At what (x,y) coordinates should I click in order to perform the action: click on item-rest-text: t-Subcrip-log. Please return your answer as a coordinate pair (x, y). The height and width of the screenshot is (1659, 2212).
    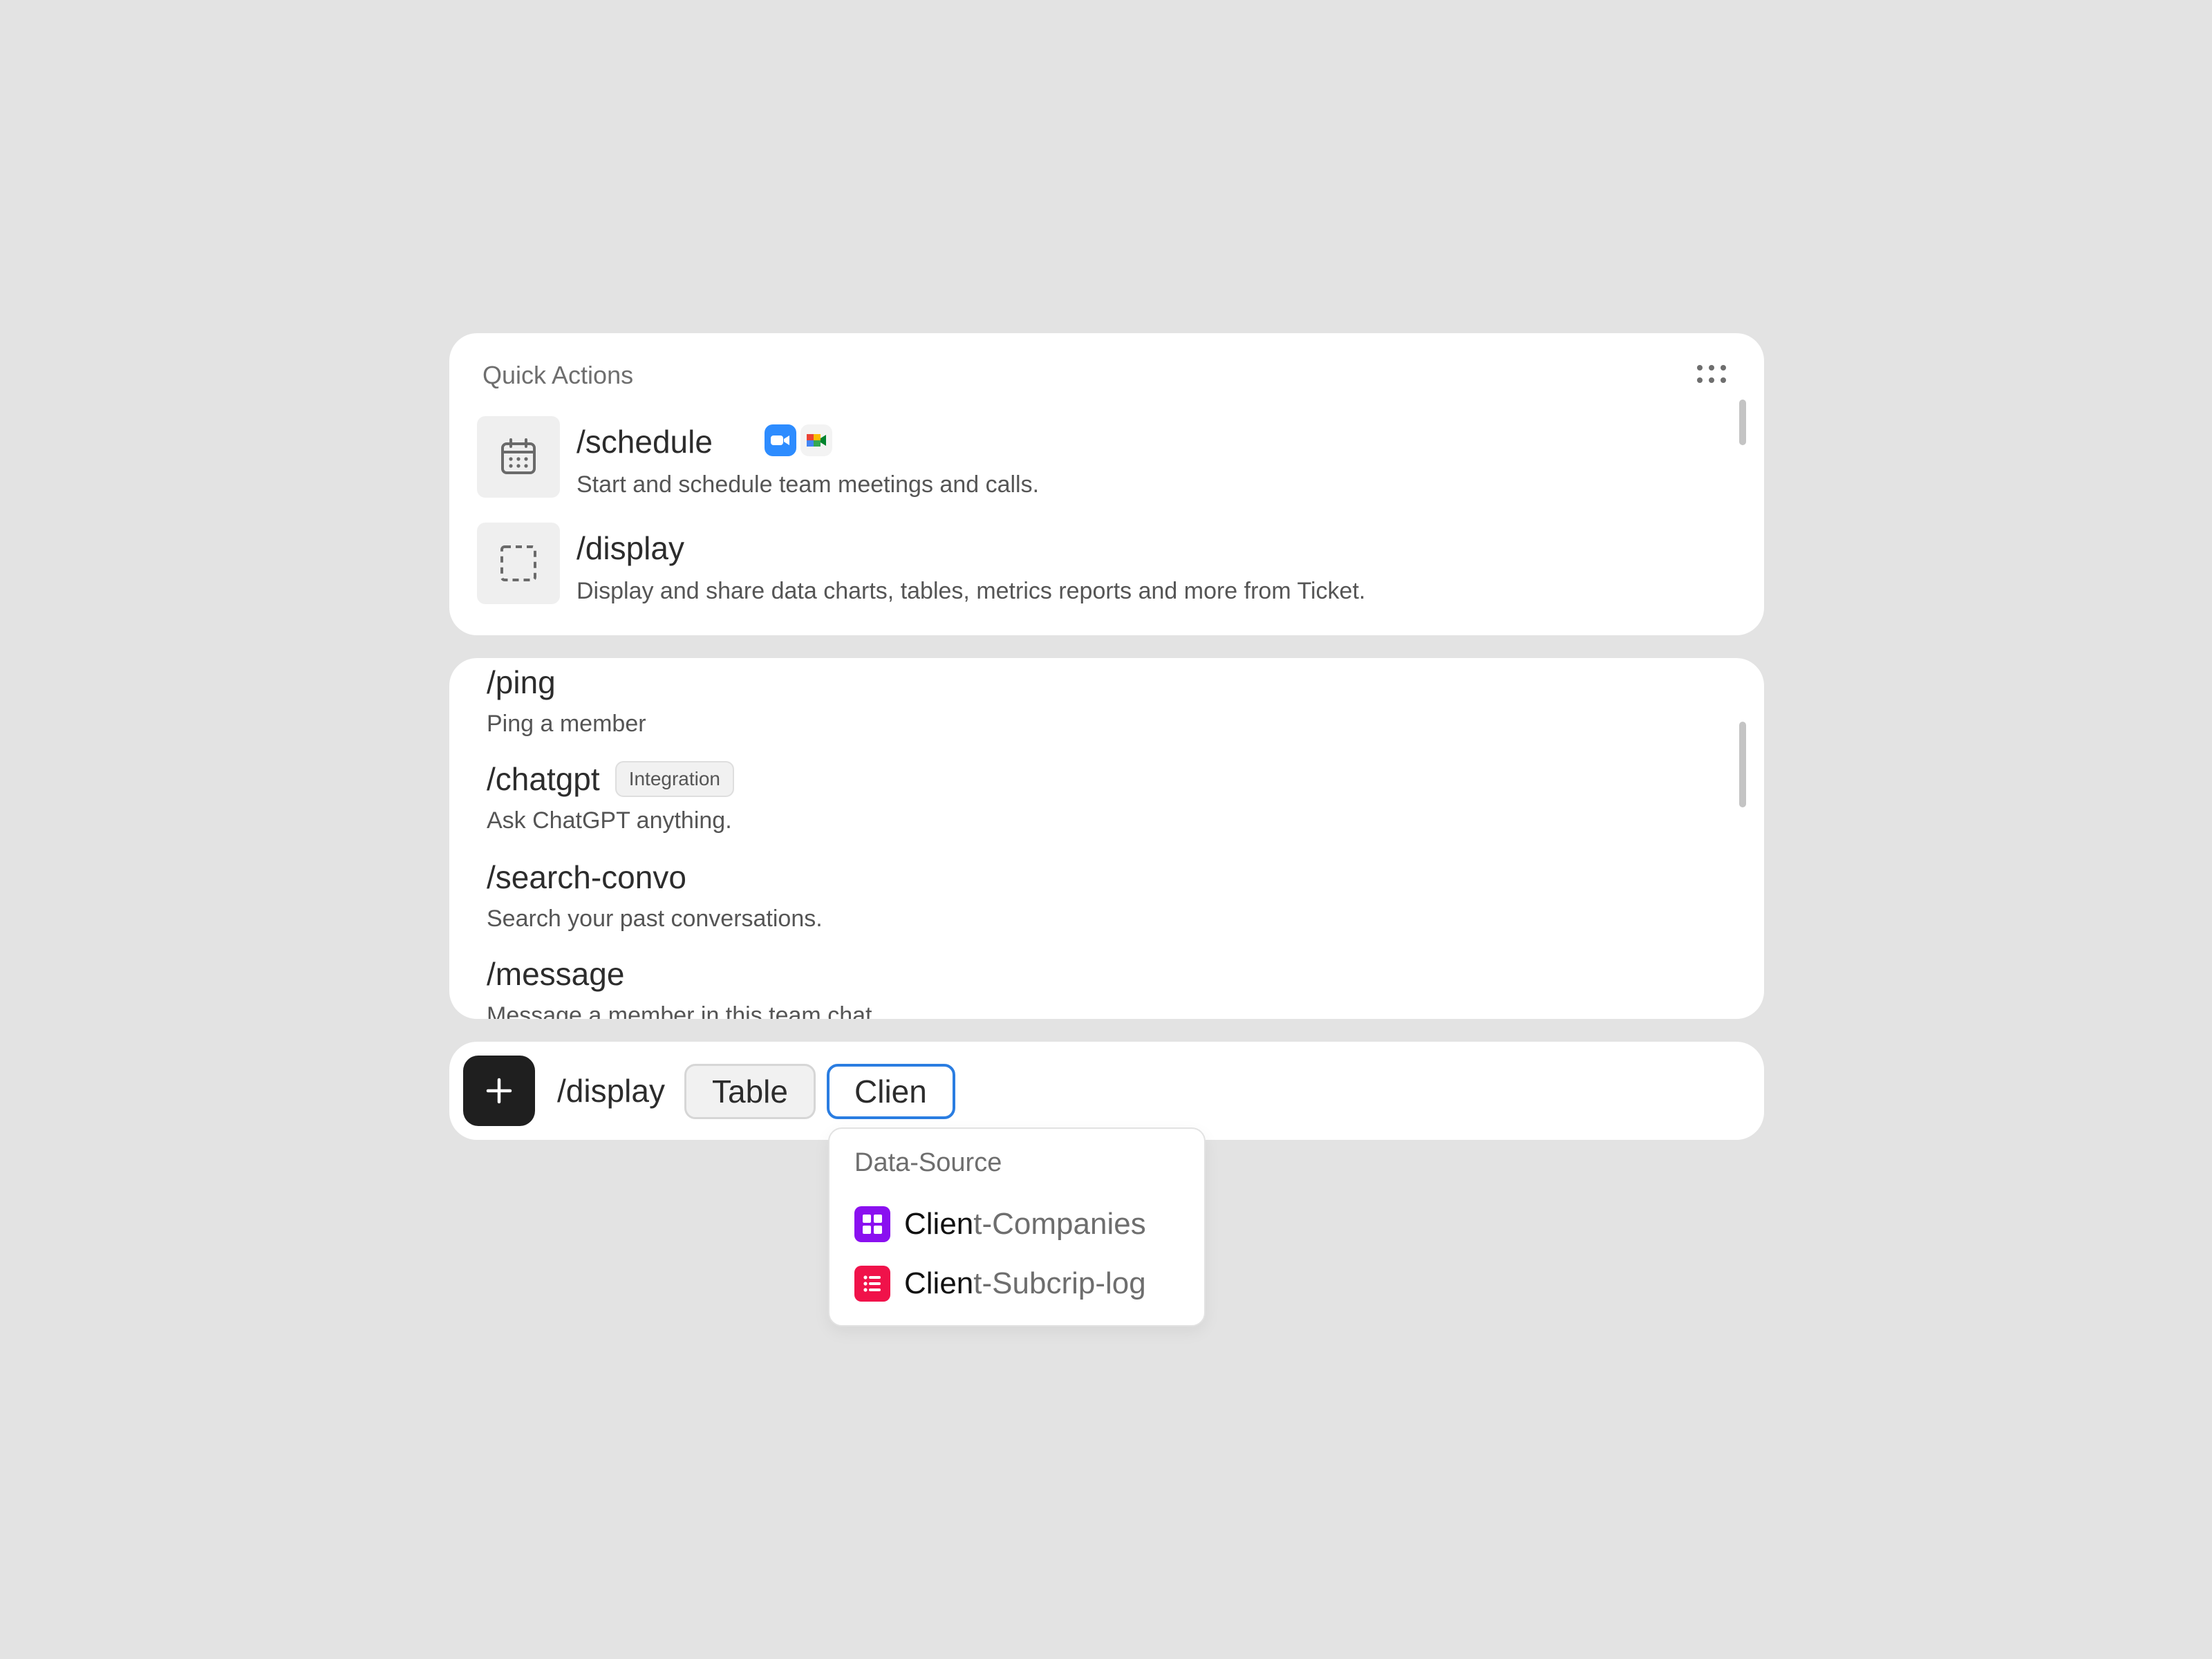
    Looking at the image, I should click on (1059, 1283).